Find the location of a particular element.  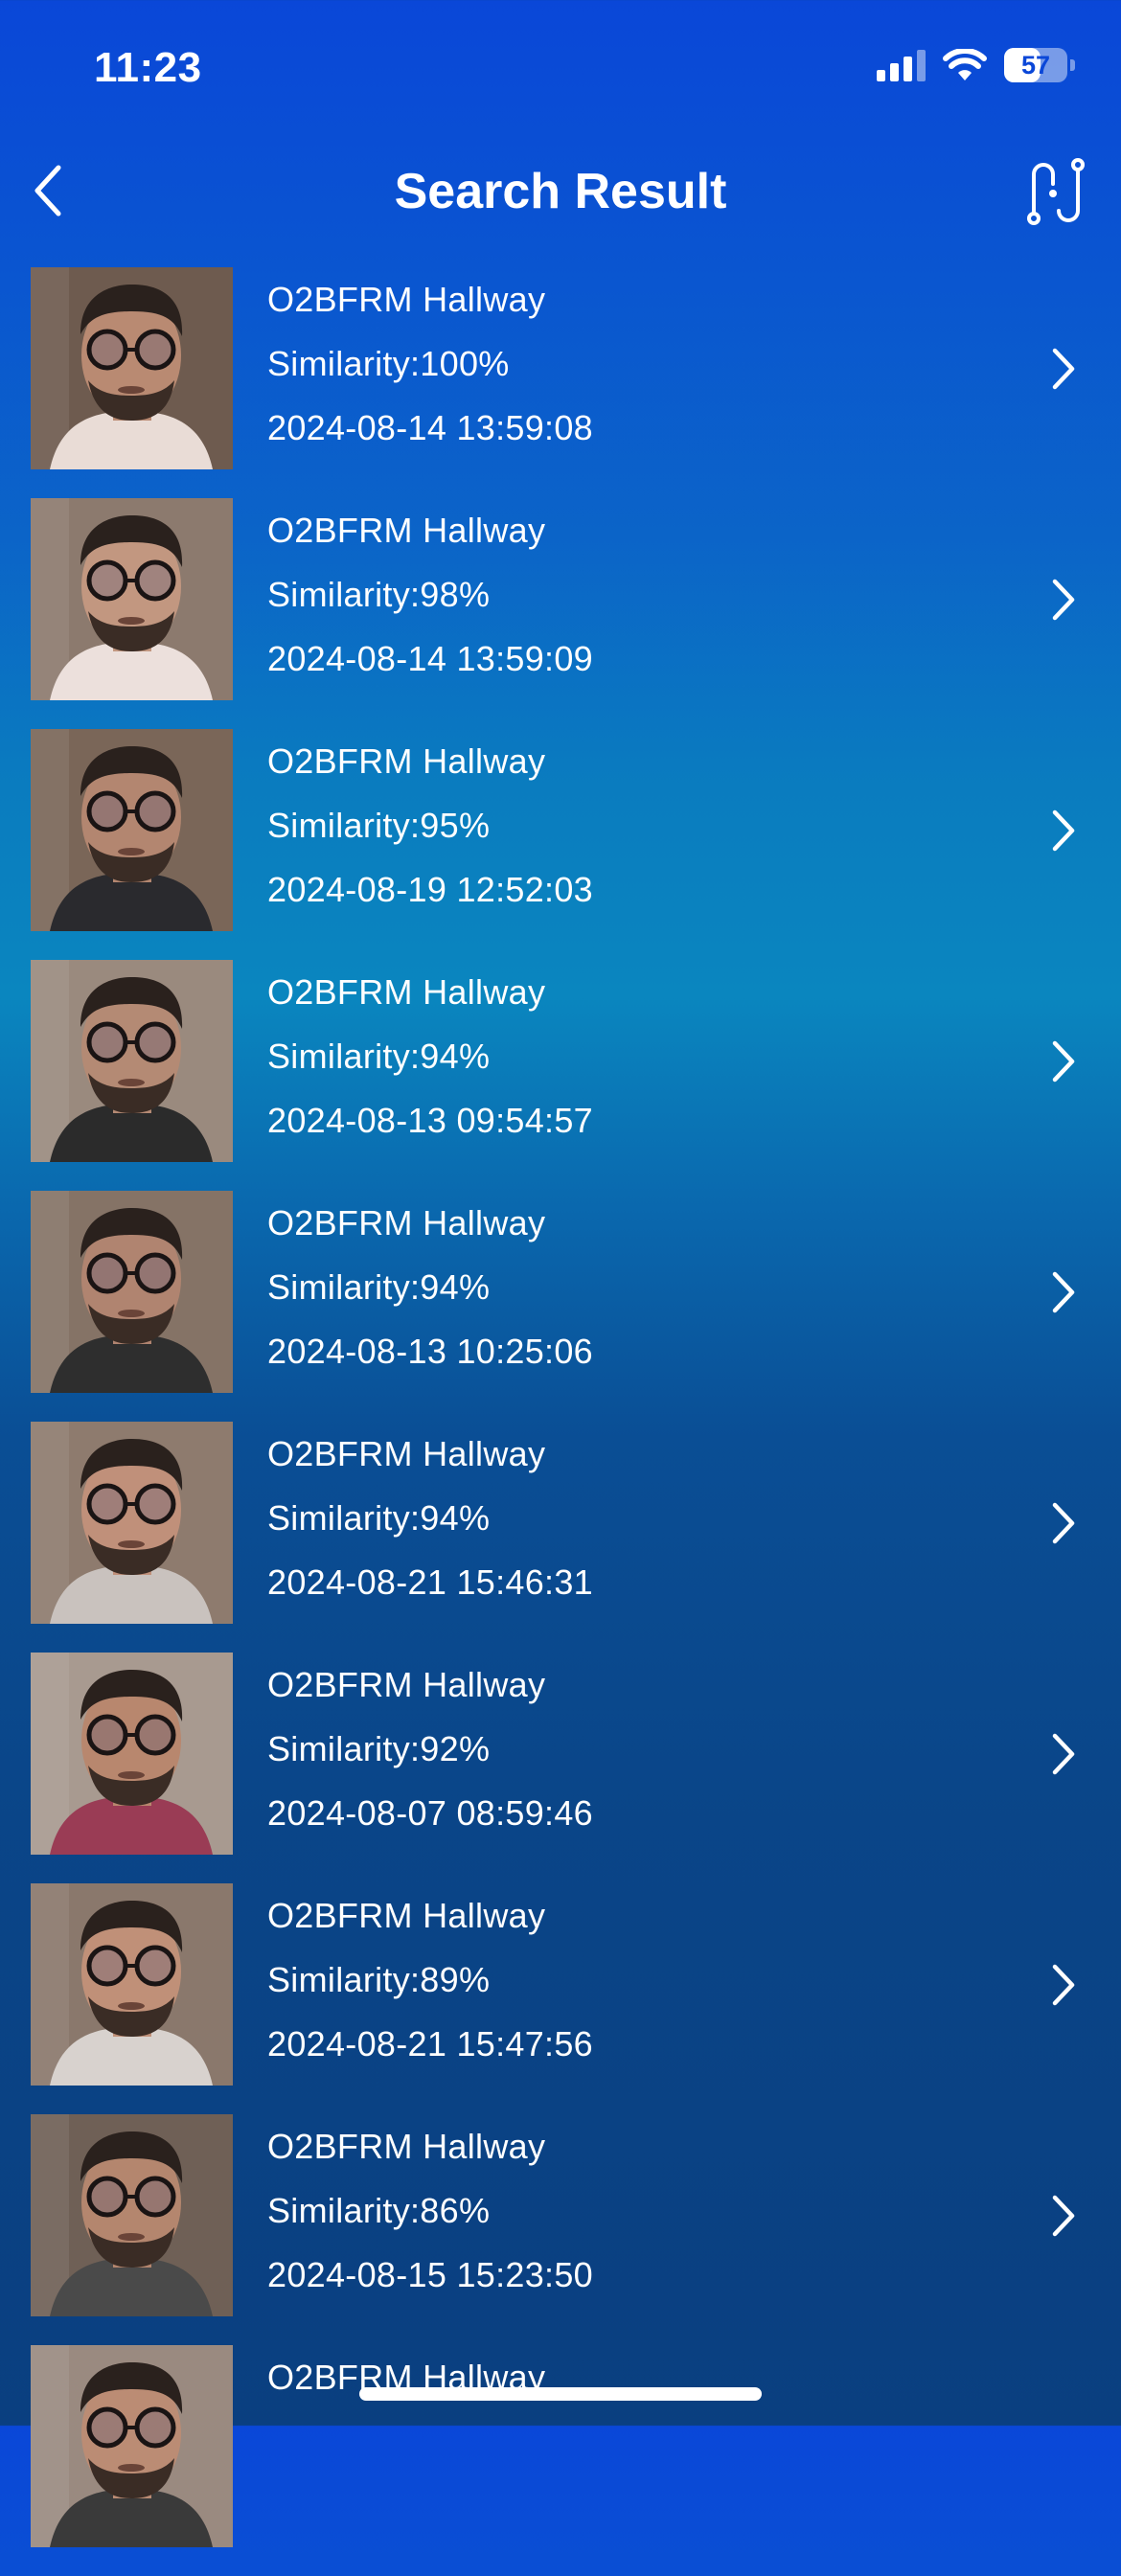

capture-timestamp: 2024-08-15 15:23:50 is located at coordinates (430, 2275).